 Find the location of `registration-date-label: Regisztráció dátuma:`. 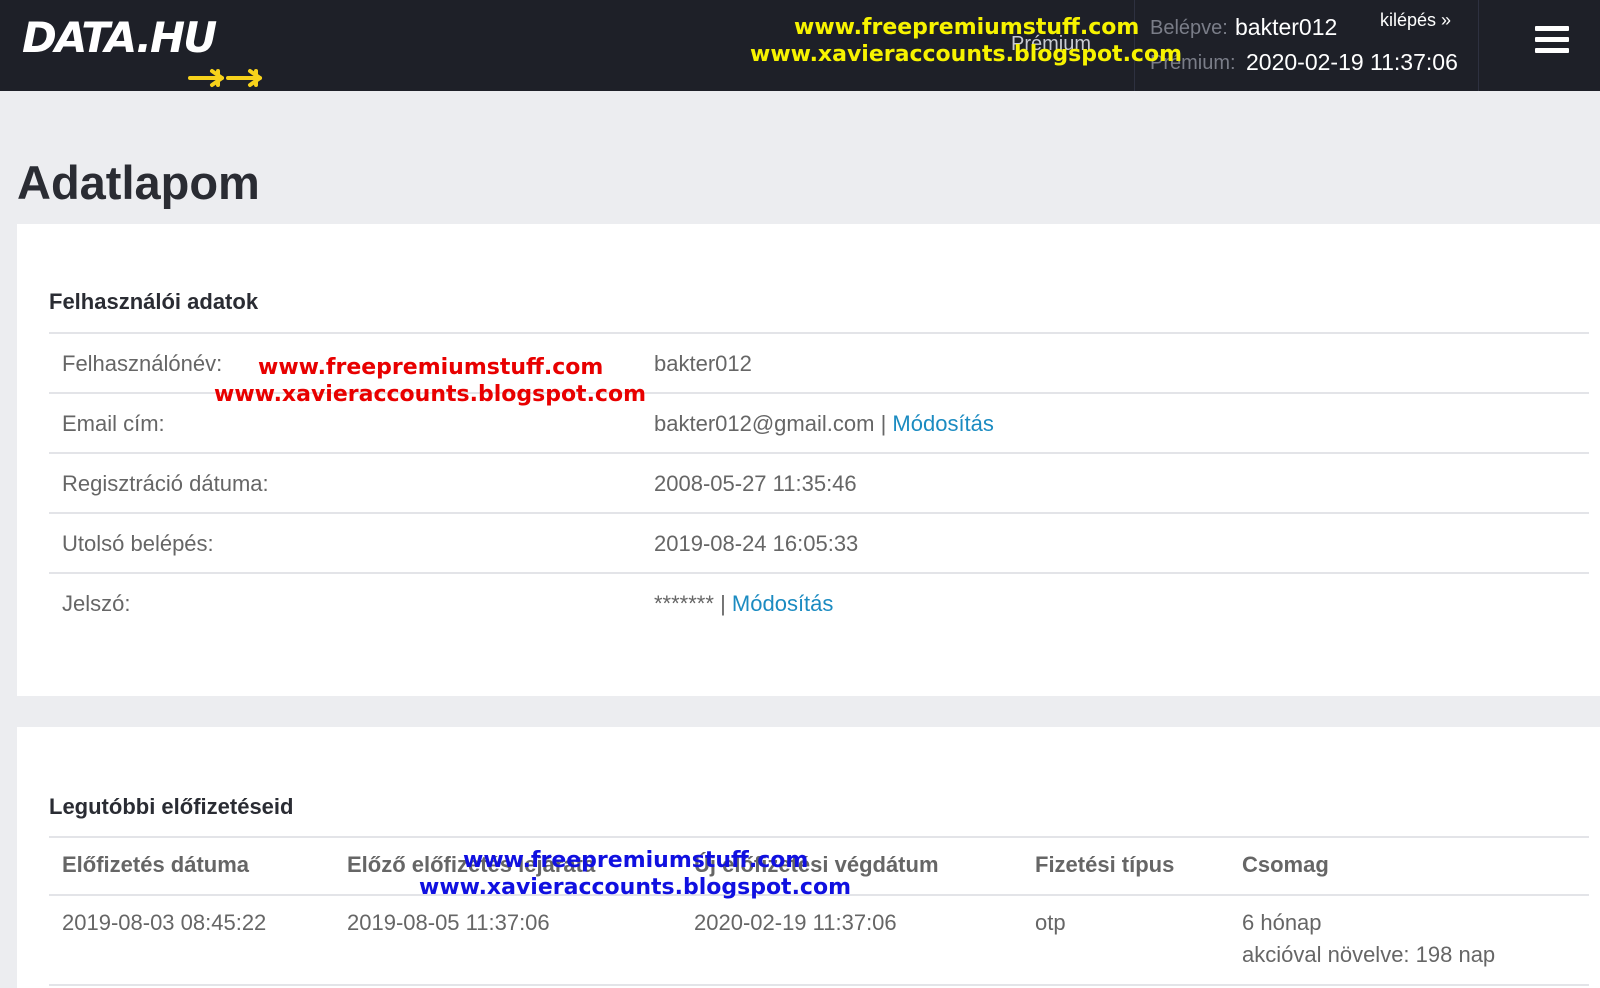

registration-date-label: Regisztráció dátuma: is located at coordinates (165, 483).